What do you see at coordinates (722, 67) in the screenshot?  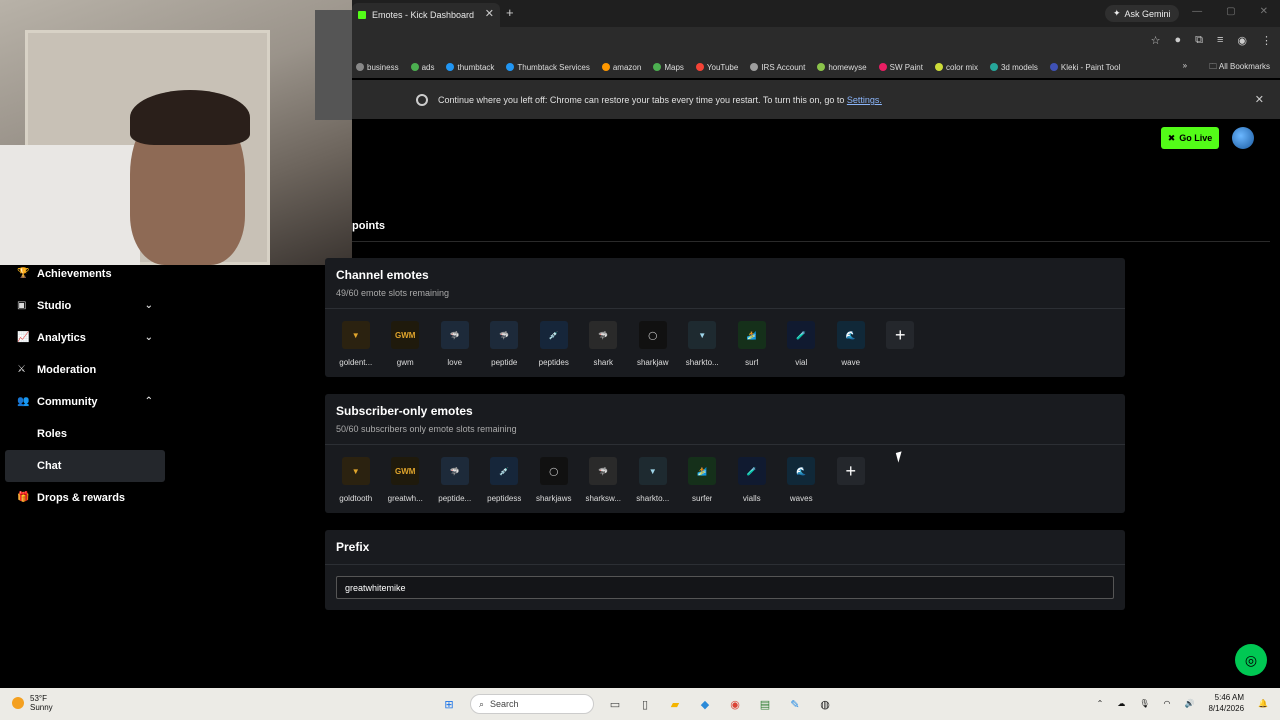 I see `bookmark-label: YouTube` at bounding box center [722, 67].